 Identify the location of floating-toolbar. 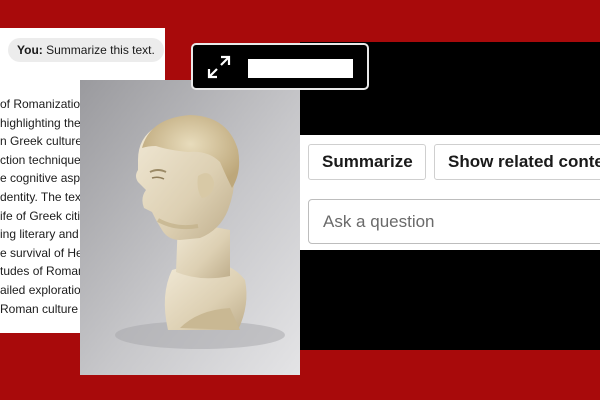
(280, 66).